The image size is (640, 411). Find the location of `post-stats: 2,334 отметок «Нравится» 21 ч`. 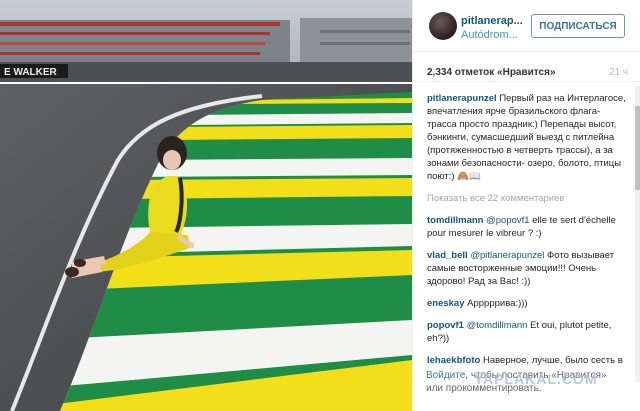

post-stats: 2,334 отметок «Нравится» 21 ч is located at coordinates (526, 67).